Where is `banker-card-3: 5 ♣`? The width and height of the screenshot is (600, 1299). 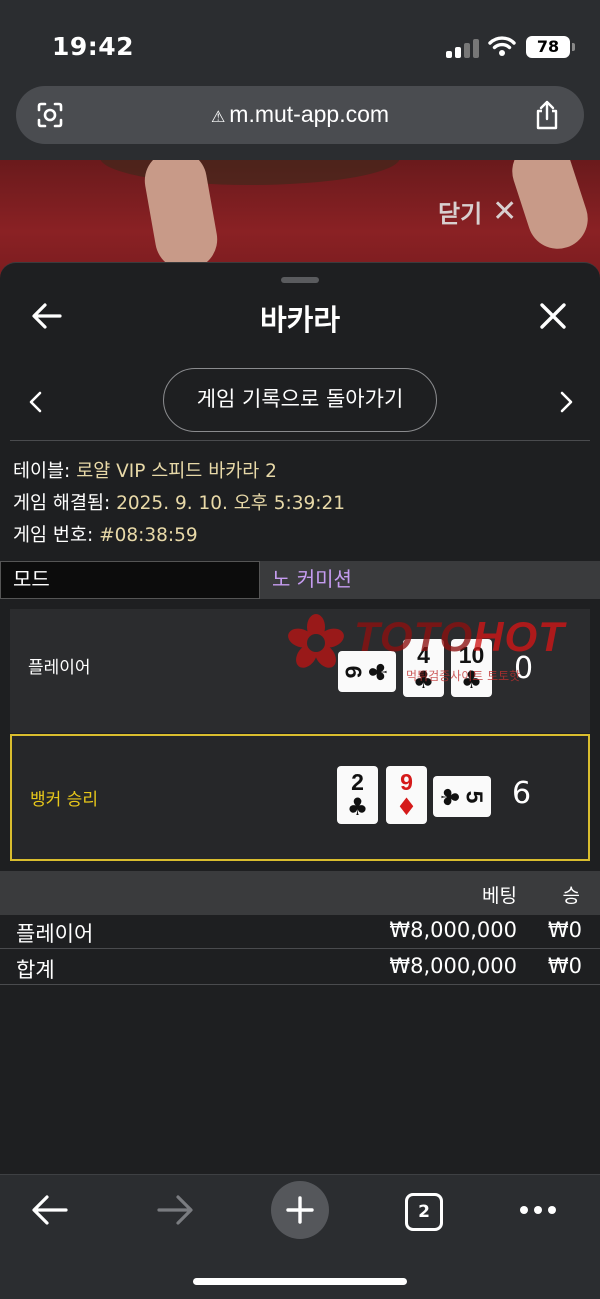 banker-card-3: 5 ♣ is located at coordinates (462, 796).